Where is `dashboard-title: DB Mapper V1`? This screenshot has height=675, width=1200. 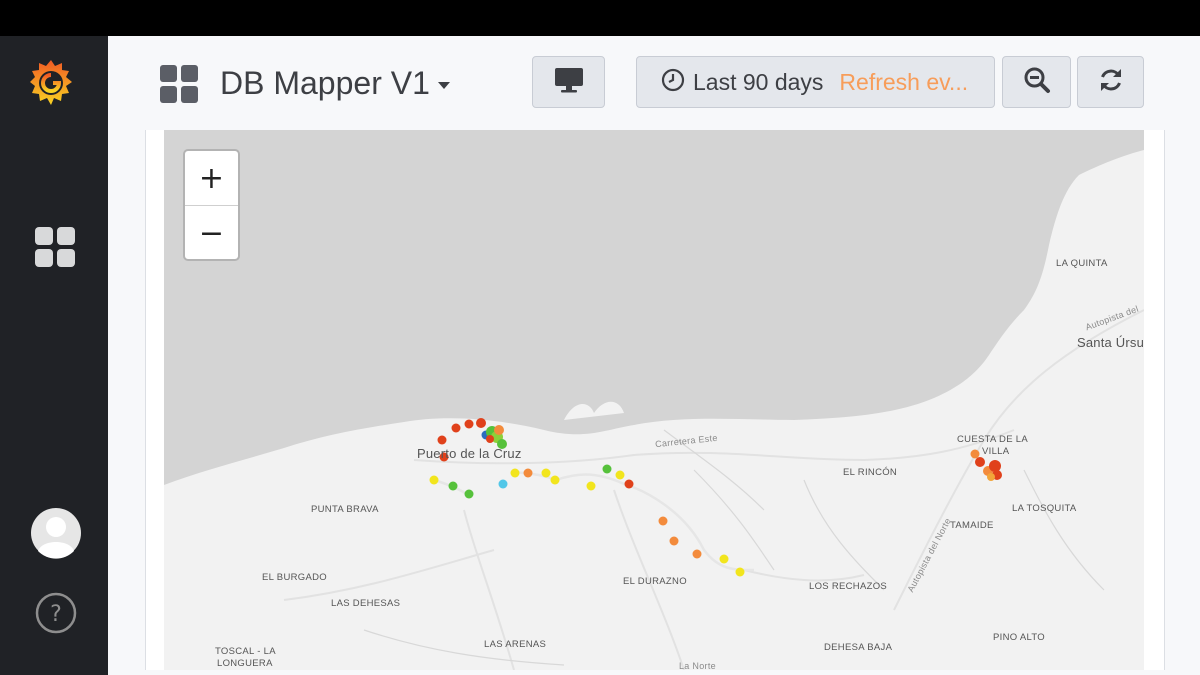 dashboard-title: DB Mapper V1 is located at coordinates (325, 83).